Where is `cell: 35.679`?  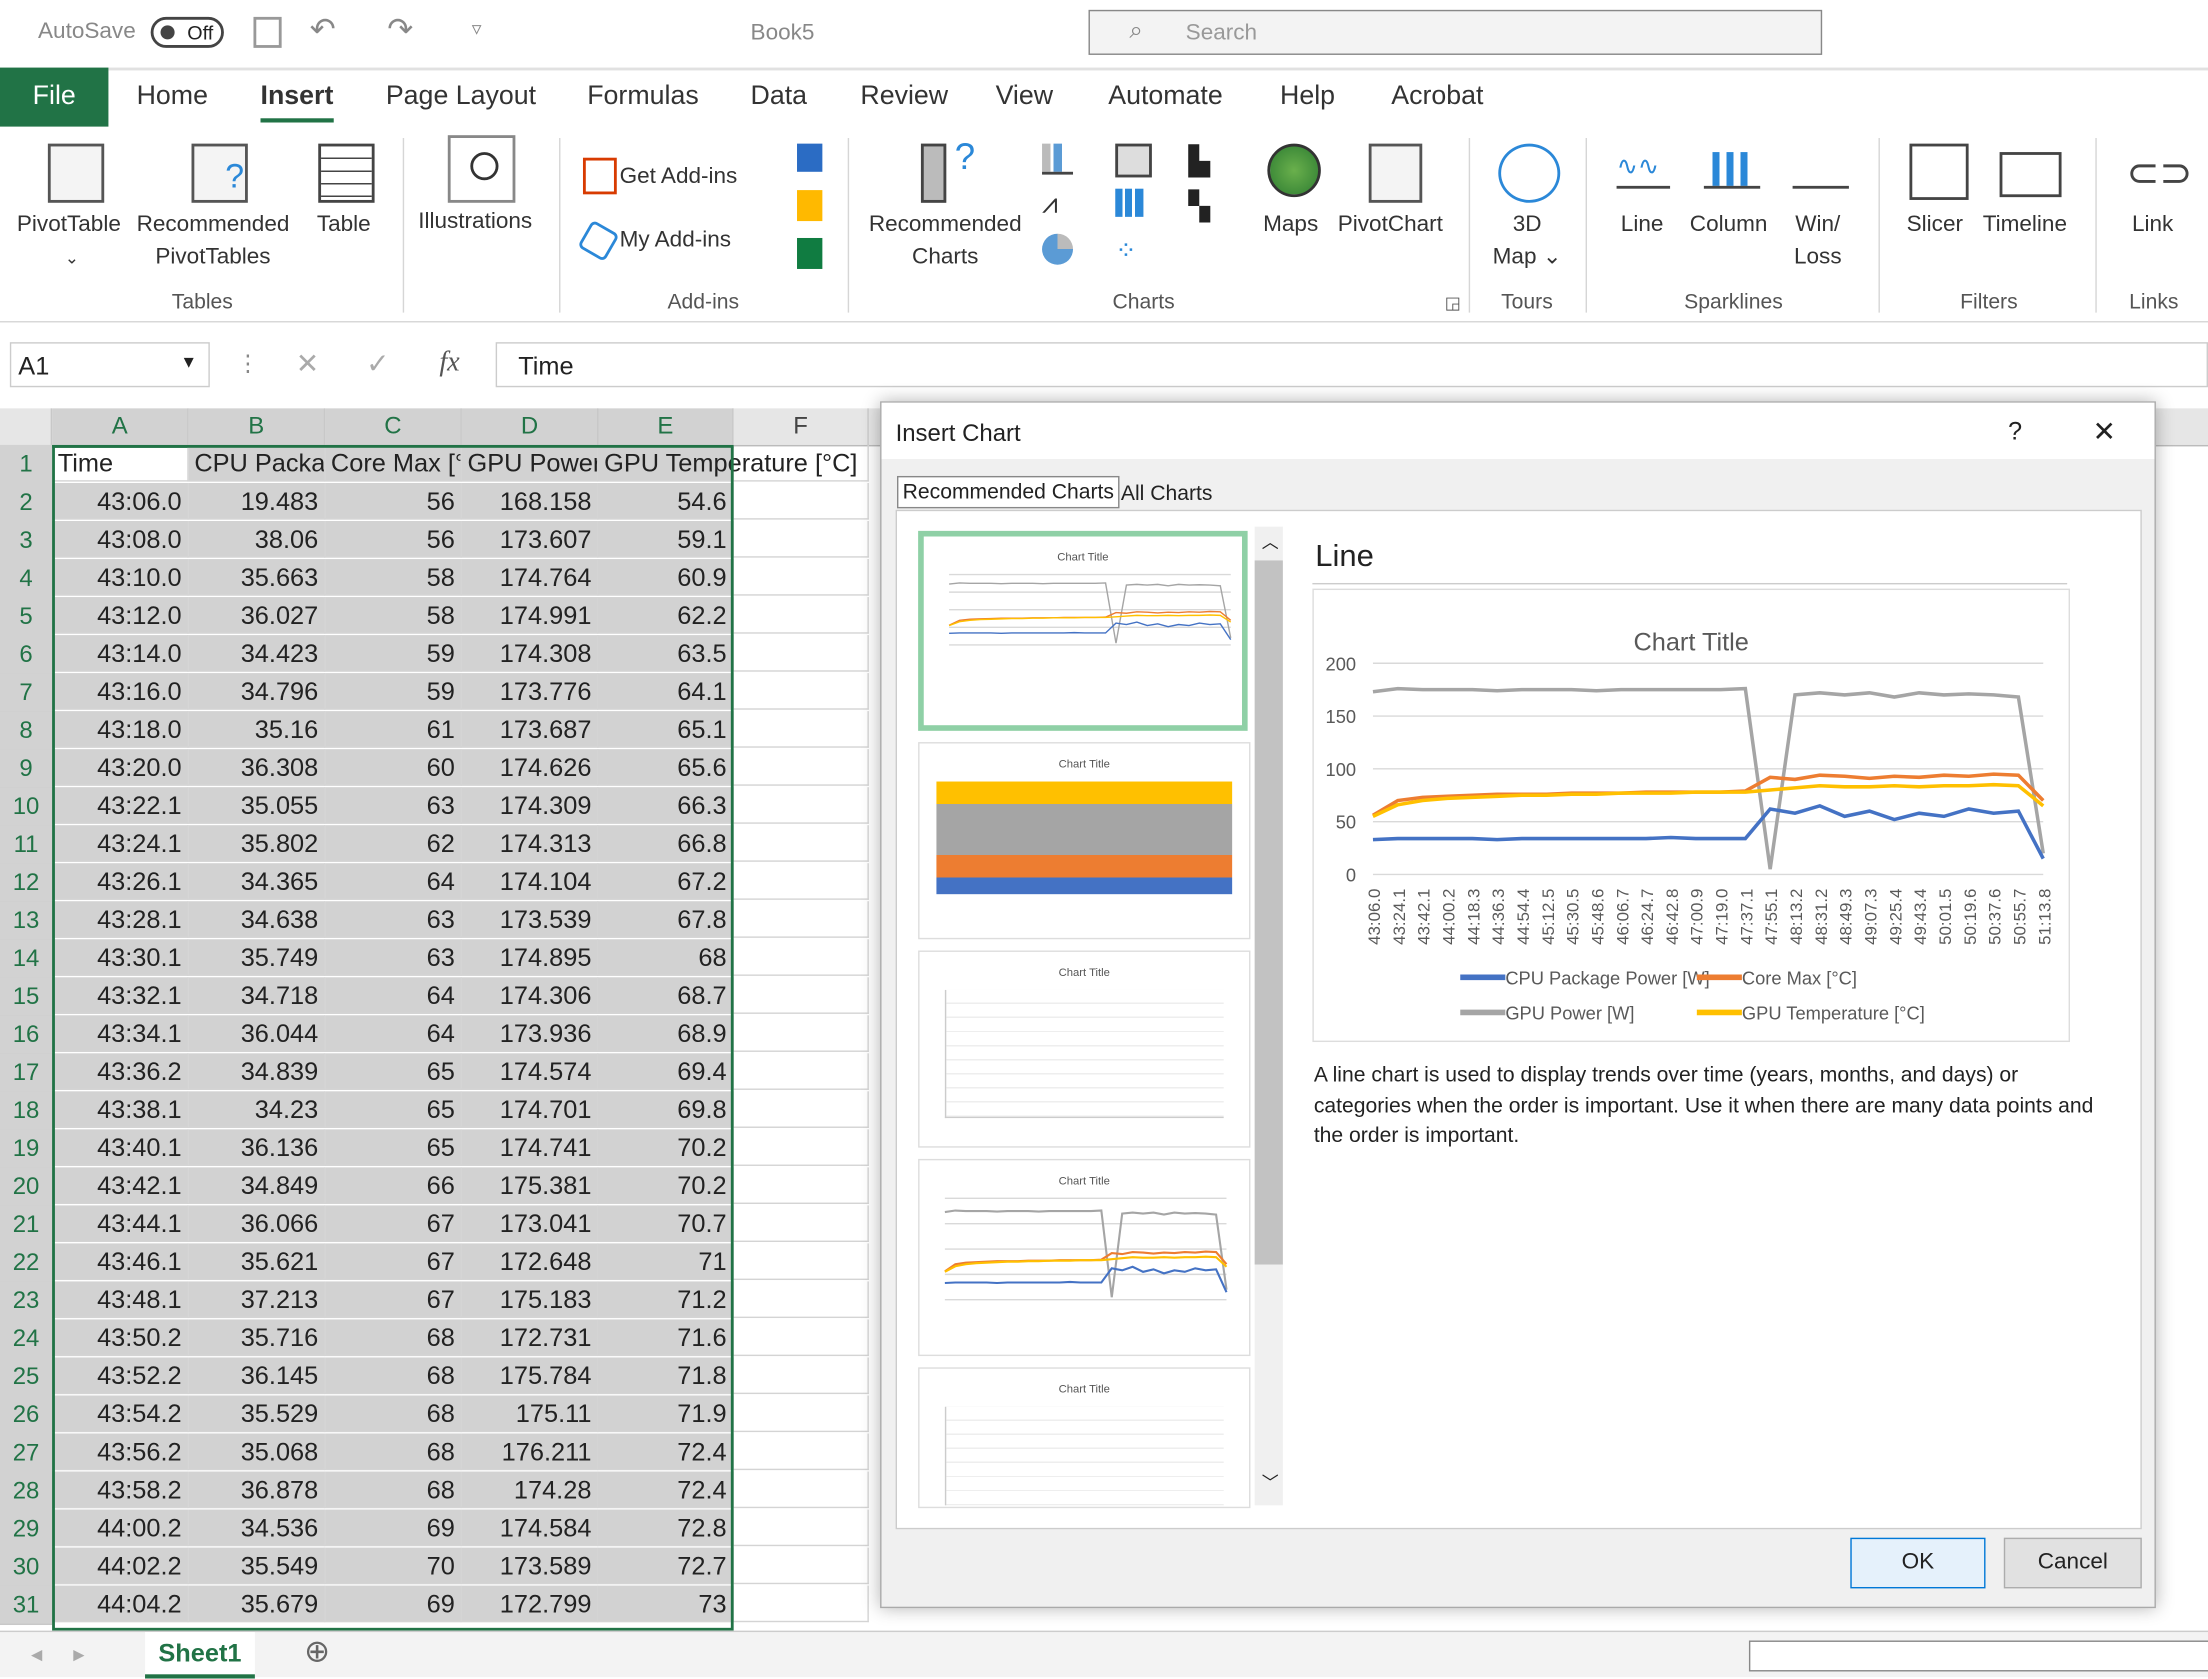 cell: 35.679 is located at coordinates (257, 1604).